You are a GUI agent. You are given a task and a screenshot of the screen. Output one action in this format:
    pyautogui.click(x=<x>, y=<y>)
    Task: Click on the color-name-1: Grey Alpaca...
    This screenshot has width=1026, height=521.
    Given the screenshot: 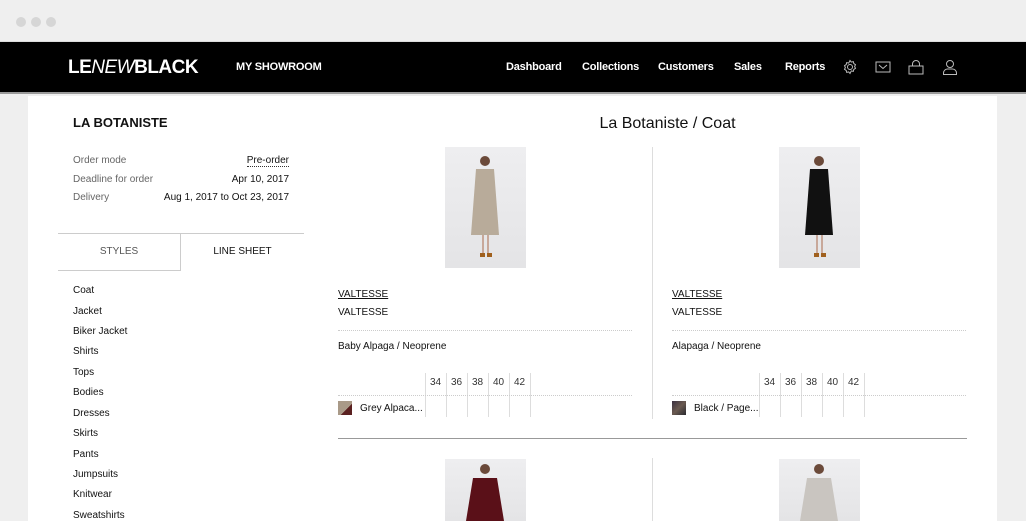 What is the action you would take?
    pyautogui.click(x=391, y=408)
    